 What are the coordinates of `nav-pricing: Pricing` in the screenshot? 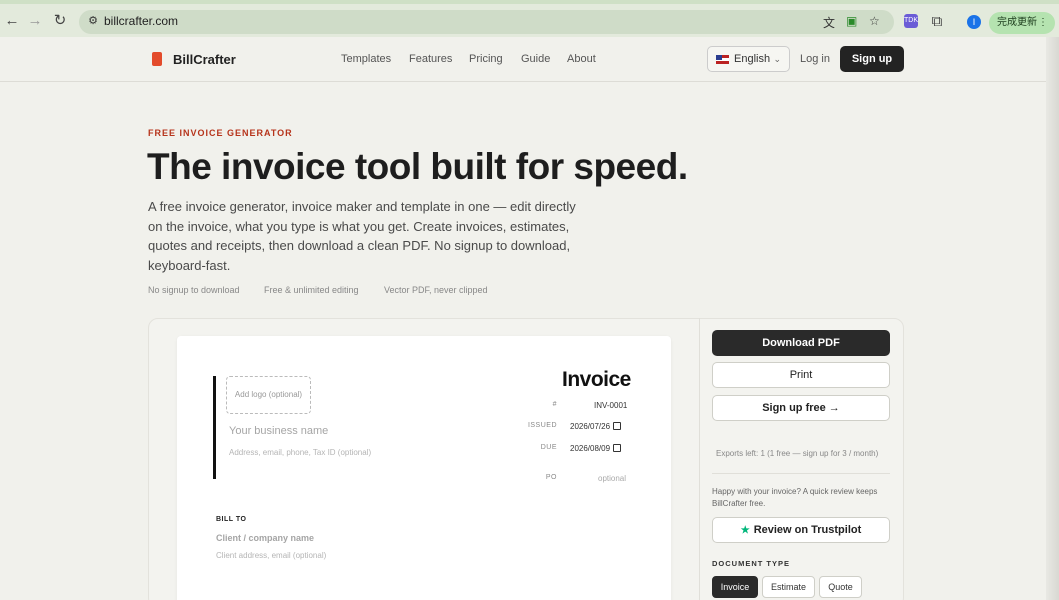 It's located at (486, 59).